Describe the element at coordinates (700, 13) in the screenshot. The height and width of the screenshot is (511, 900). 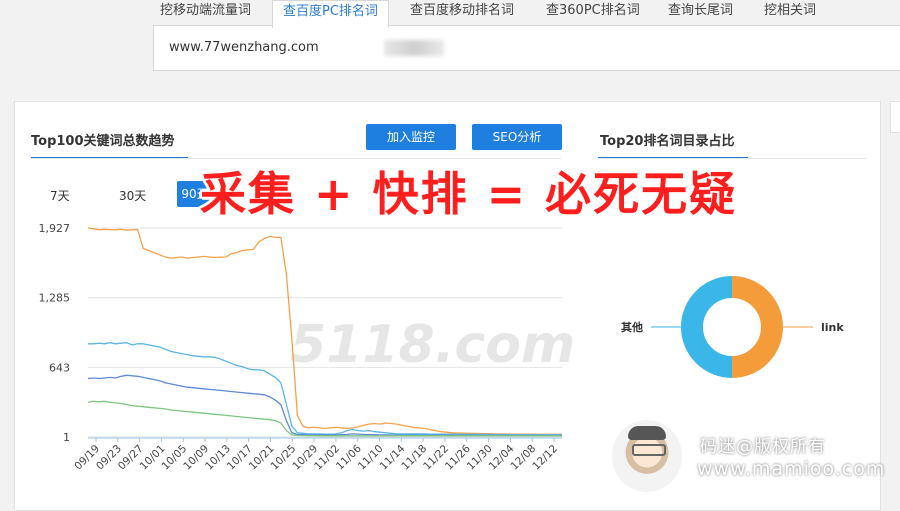
I see `tab-long-tail-words: 查询长尾词` at that location.